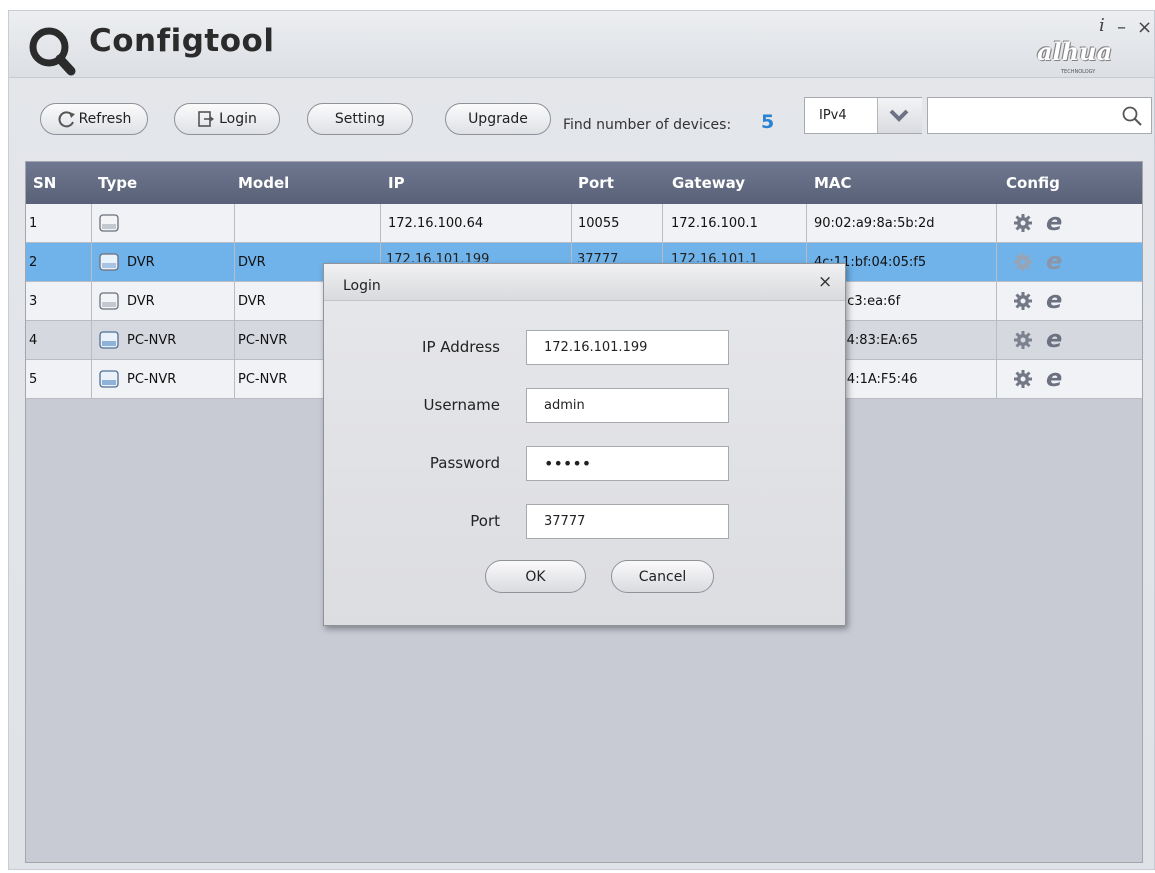  What do you see at coordinates (833, 115) in the screenshot?
I see `ip-mode-value: IPv4` at bounding box center [833, 115].